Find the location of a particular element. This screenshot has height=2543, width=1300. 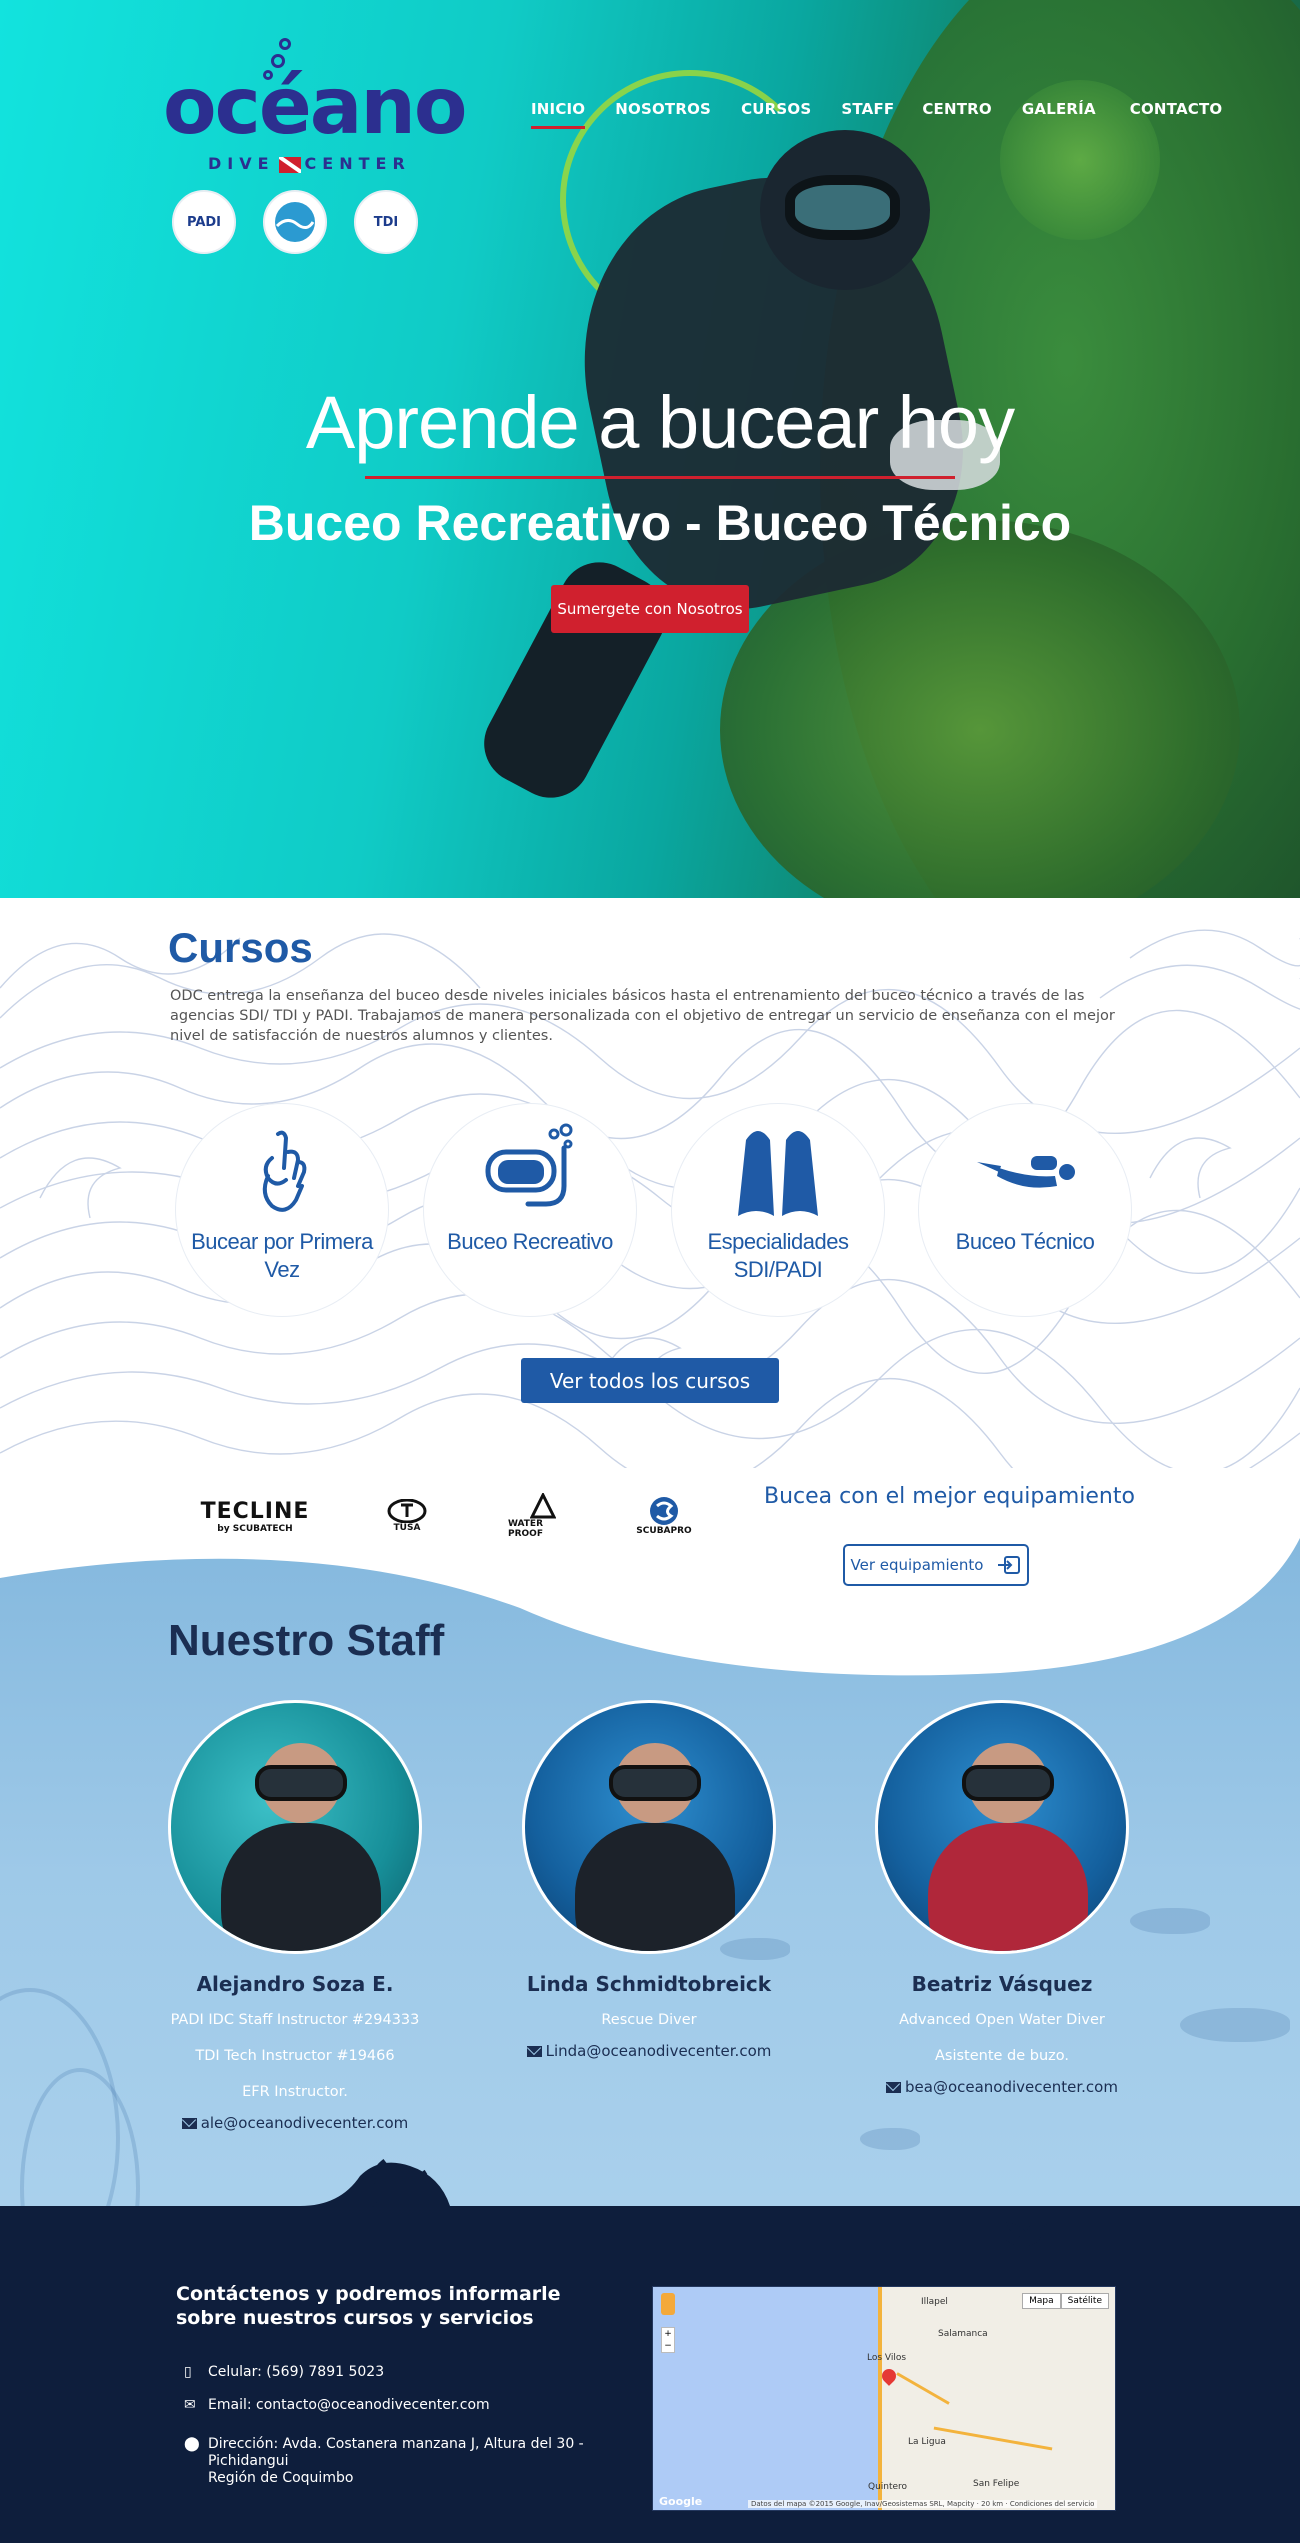

sumergete-button: Sumergete con Nosotros is located at coordinates (650, 609).